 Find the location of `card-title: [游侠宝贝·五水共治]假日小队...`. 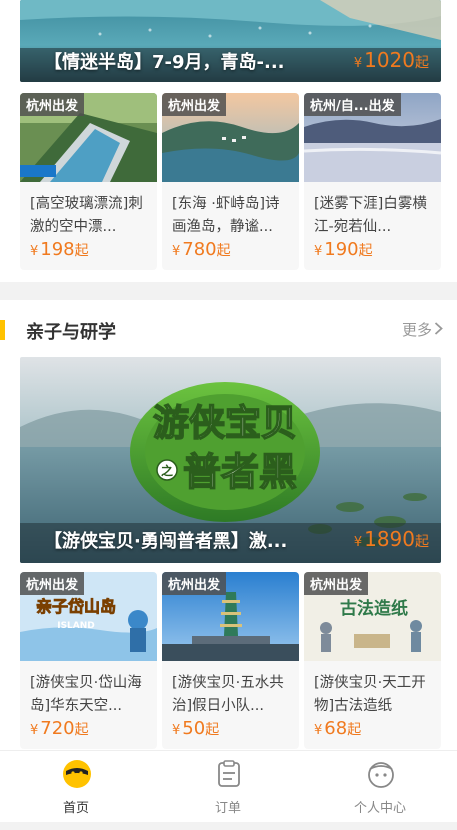

card-title: [游侠宝贝·五水共治]假日小队... is located at coordinates (228, 694).